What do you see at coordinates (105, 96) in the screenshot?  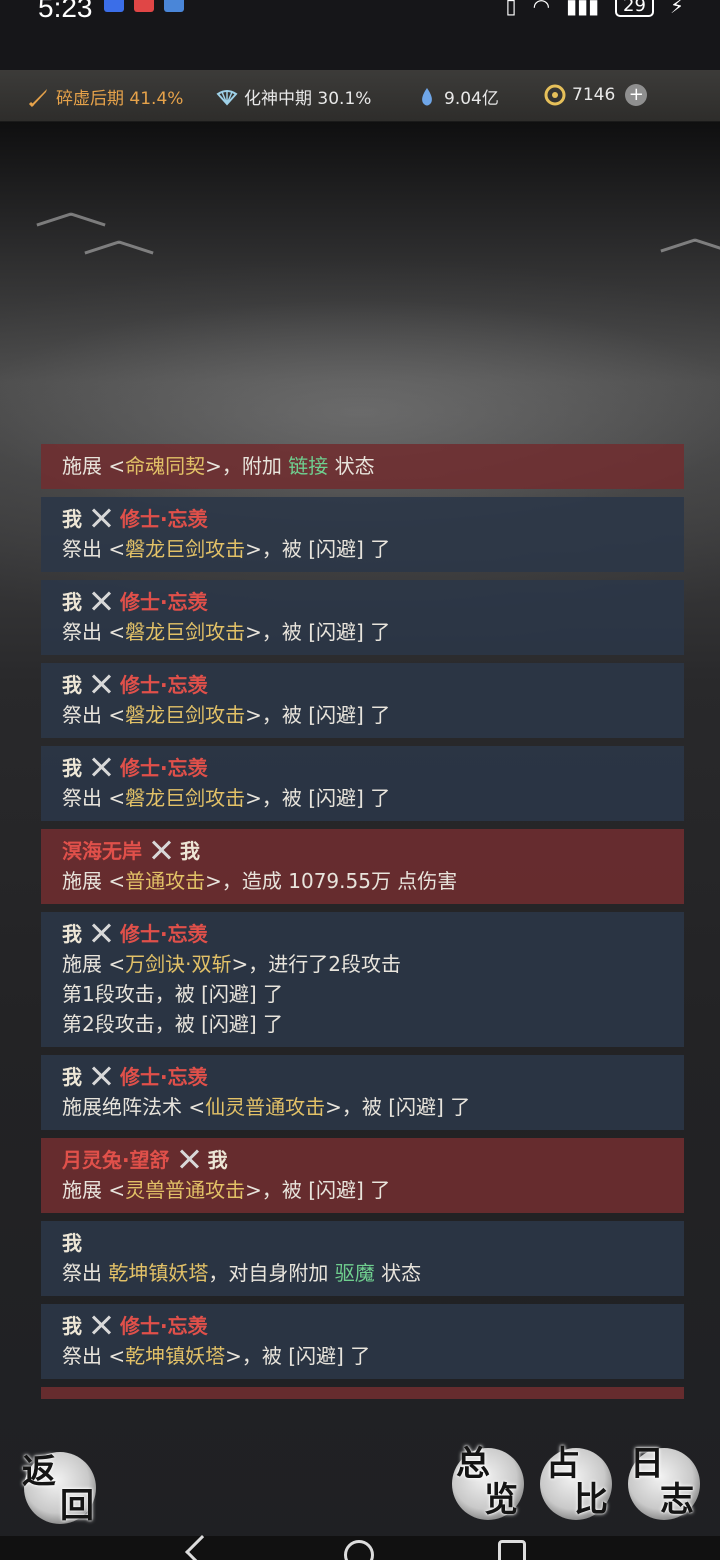 I see `main-cultivation: 碎虚后期 41.4%` at bounding box center [105, 96].